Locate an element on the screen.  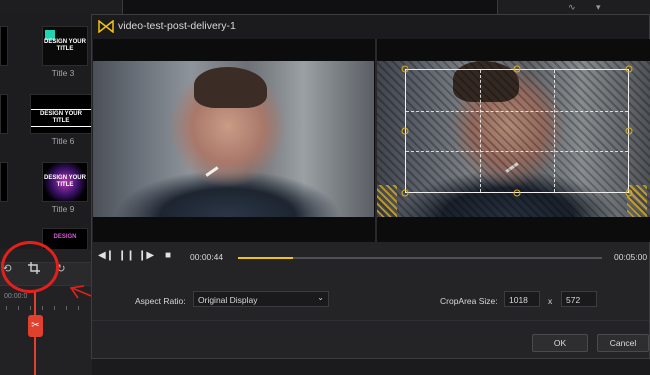
crop-handle-top-right is located at coordinates (629, 69).